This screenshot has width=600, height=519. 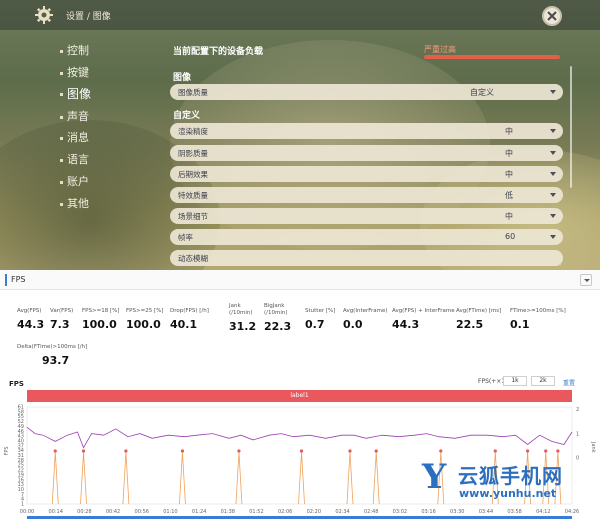 I want to click on panel-header: FPS, so click(x=300, y=280).